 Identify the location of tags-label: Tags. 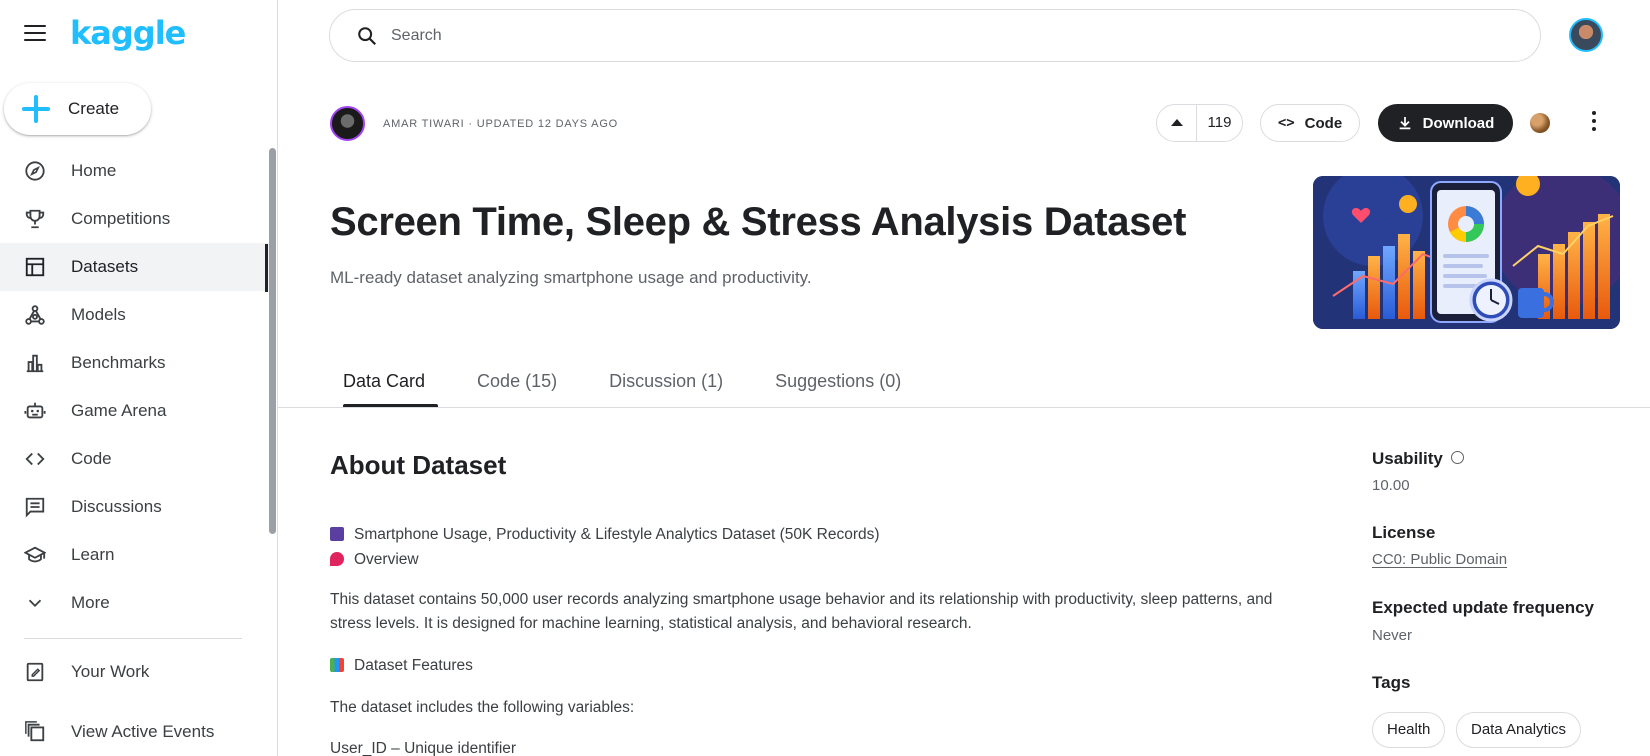
(1391, 682).